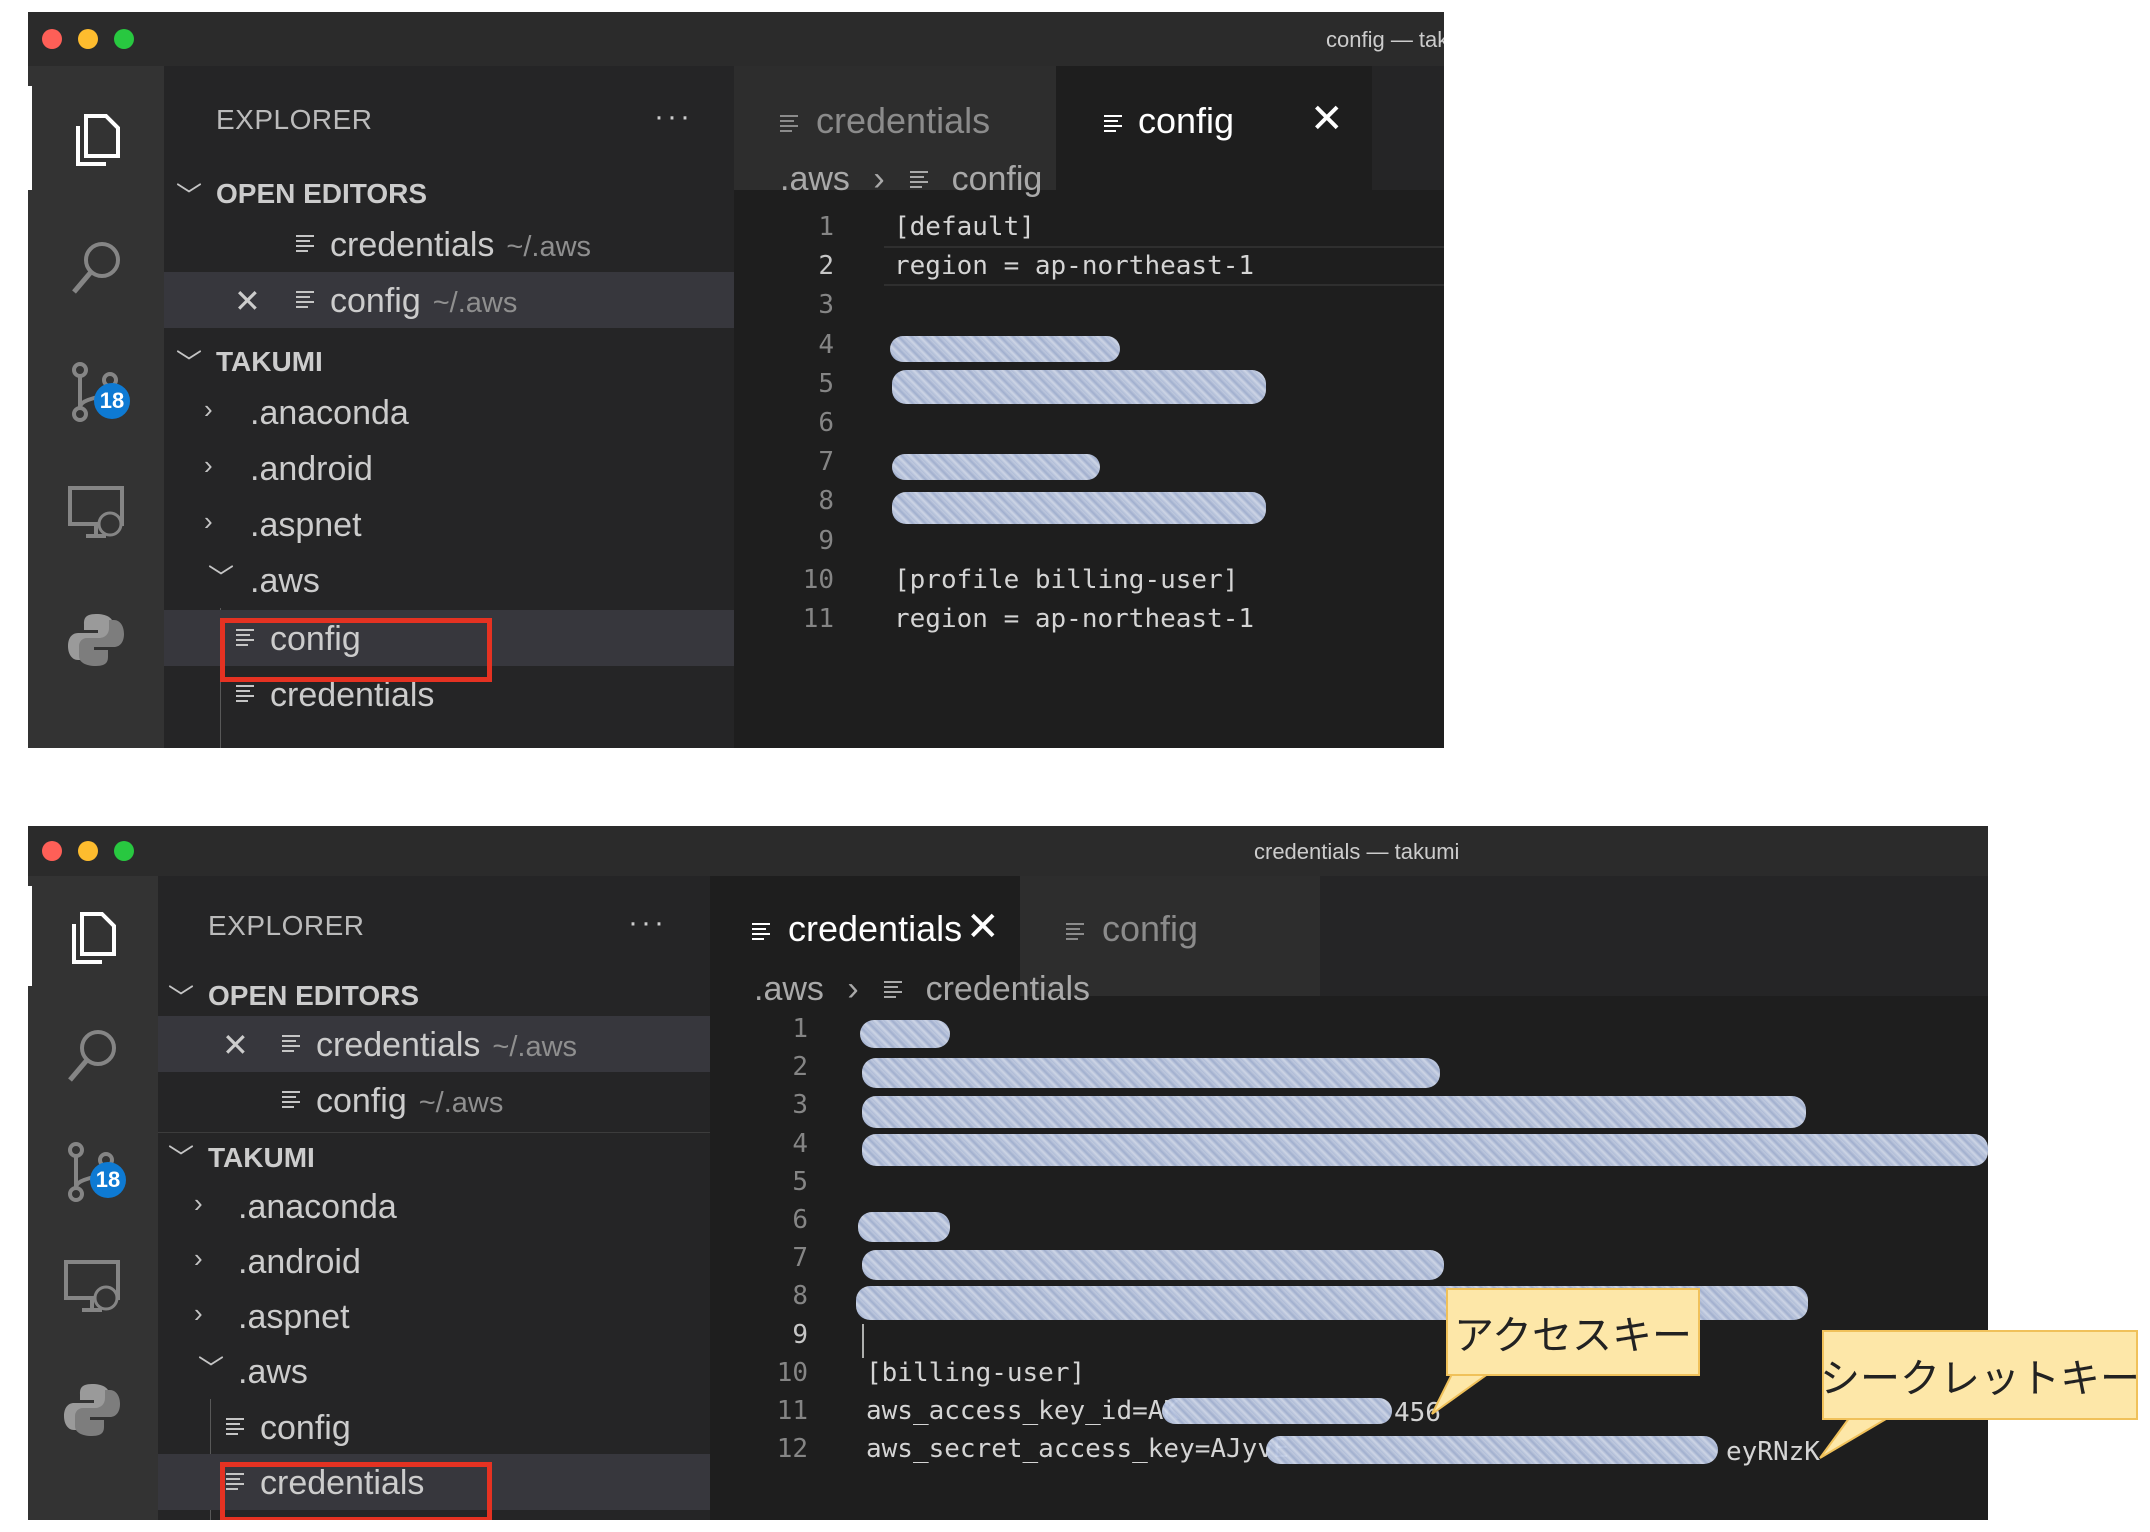 The image size is (2150, 1532). Describe the element at coordinates (1573, 1332) in the screenshot. I see `access-key-callout: アクセスキー` at that location.